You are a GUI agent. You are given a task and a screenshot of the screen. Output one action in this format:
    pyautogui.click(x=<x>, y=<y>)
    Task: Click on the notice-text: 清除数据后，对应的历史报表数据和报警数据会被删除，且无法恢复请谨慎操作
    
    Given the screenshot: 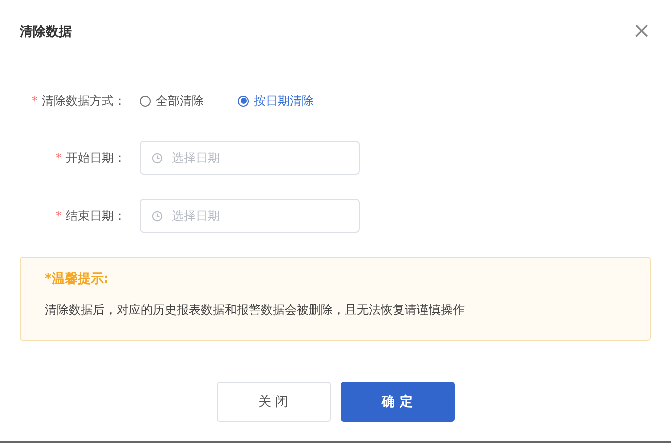 What is the action you would take?
    pyautogui.click(x=255, y=310)
    